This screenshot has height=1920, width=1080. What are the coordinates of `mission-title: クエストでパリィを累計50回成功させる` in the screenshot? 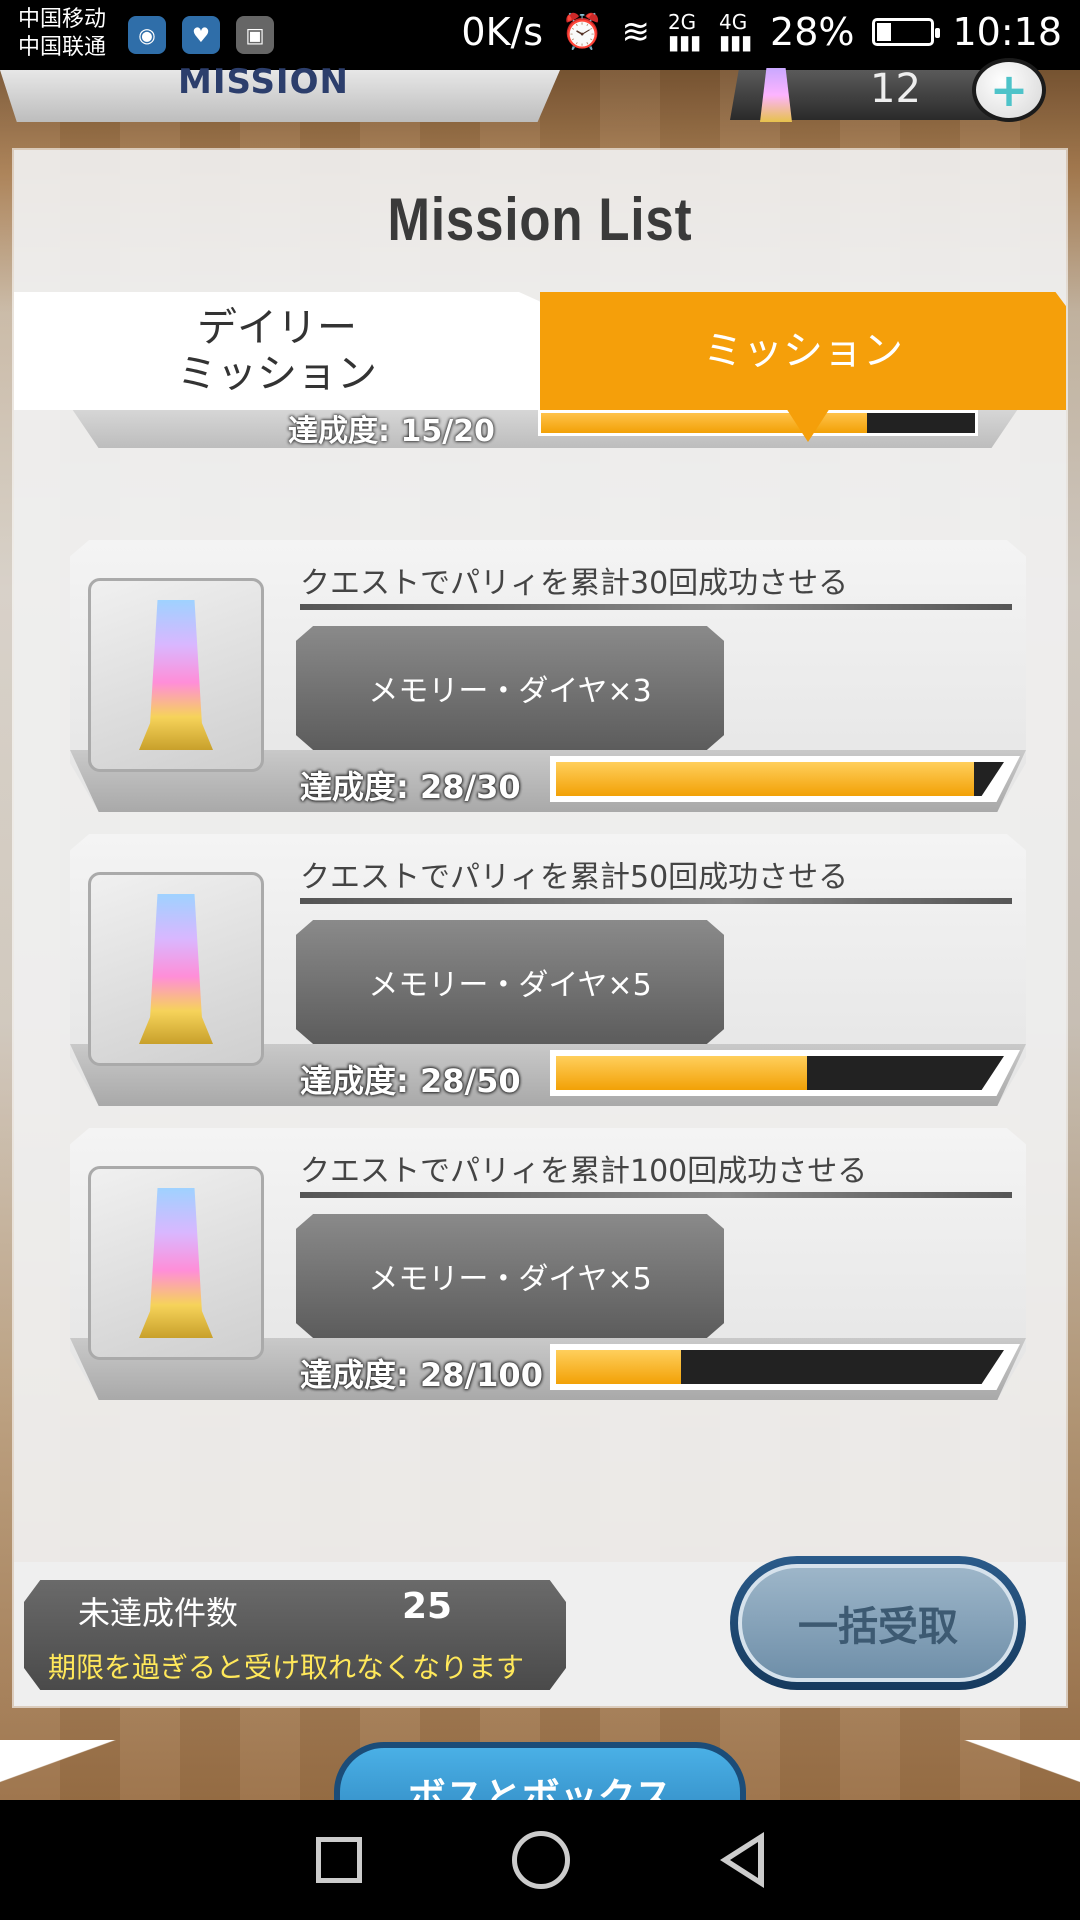 It's located at (574, 877).